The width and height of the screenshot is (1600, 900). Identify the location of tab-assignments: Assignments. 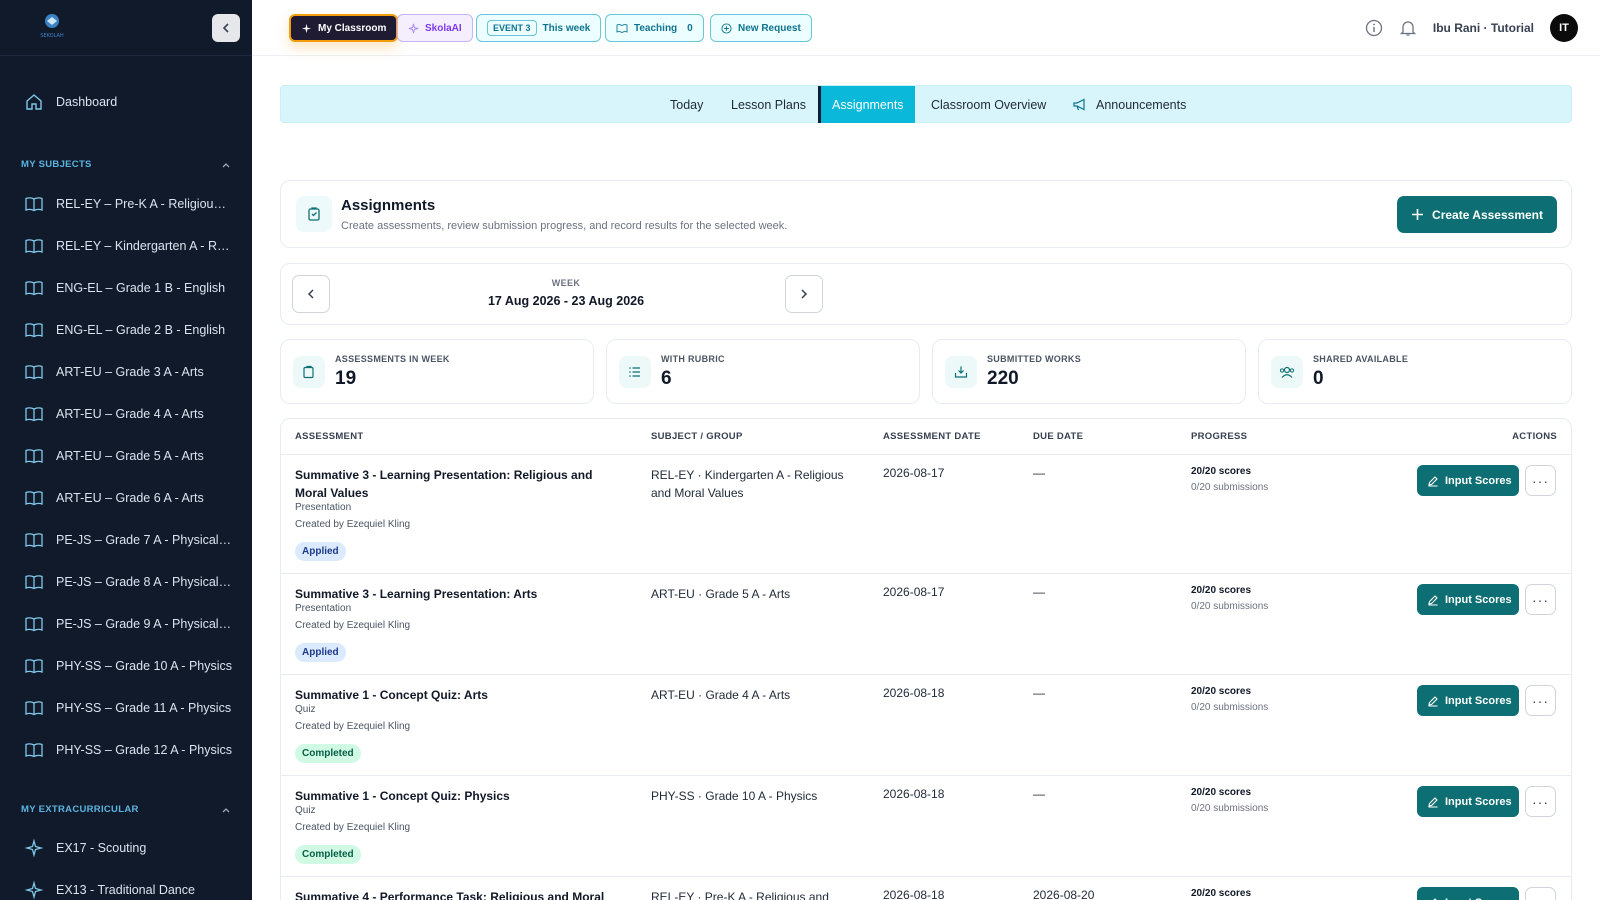
(866, 104).